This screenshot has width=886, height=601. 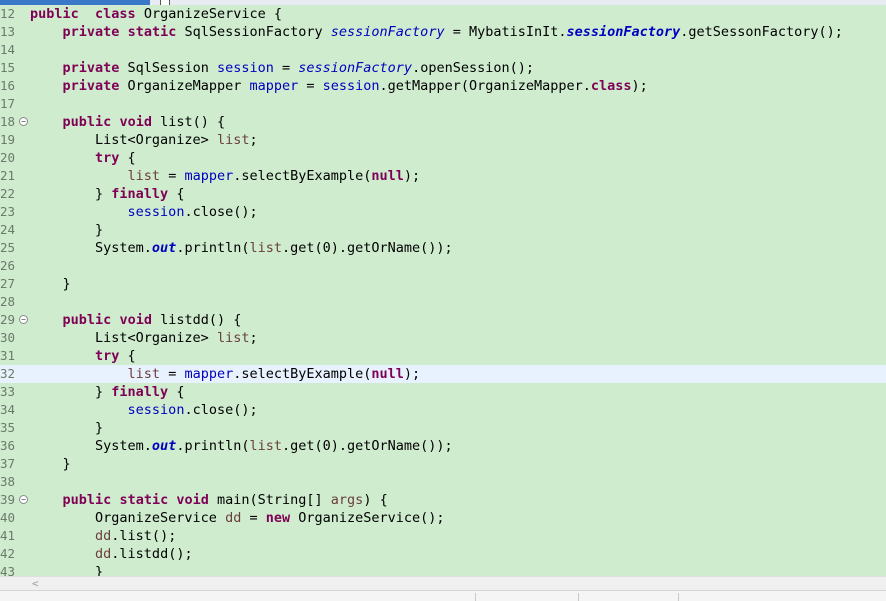 What do you see at coordinates (611, 86) in the screenshot?
I see `code-token: class` at bounding box center [611, 86].